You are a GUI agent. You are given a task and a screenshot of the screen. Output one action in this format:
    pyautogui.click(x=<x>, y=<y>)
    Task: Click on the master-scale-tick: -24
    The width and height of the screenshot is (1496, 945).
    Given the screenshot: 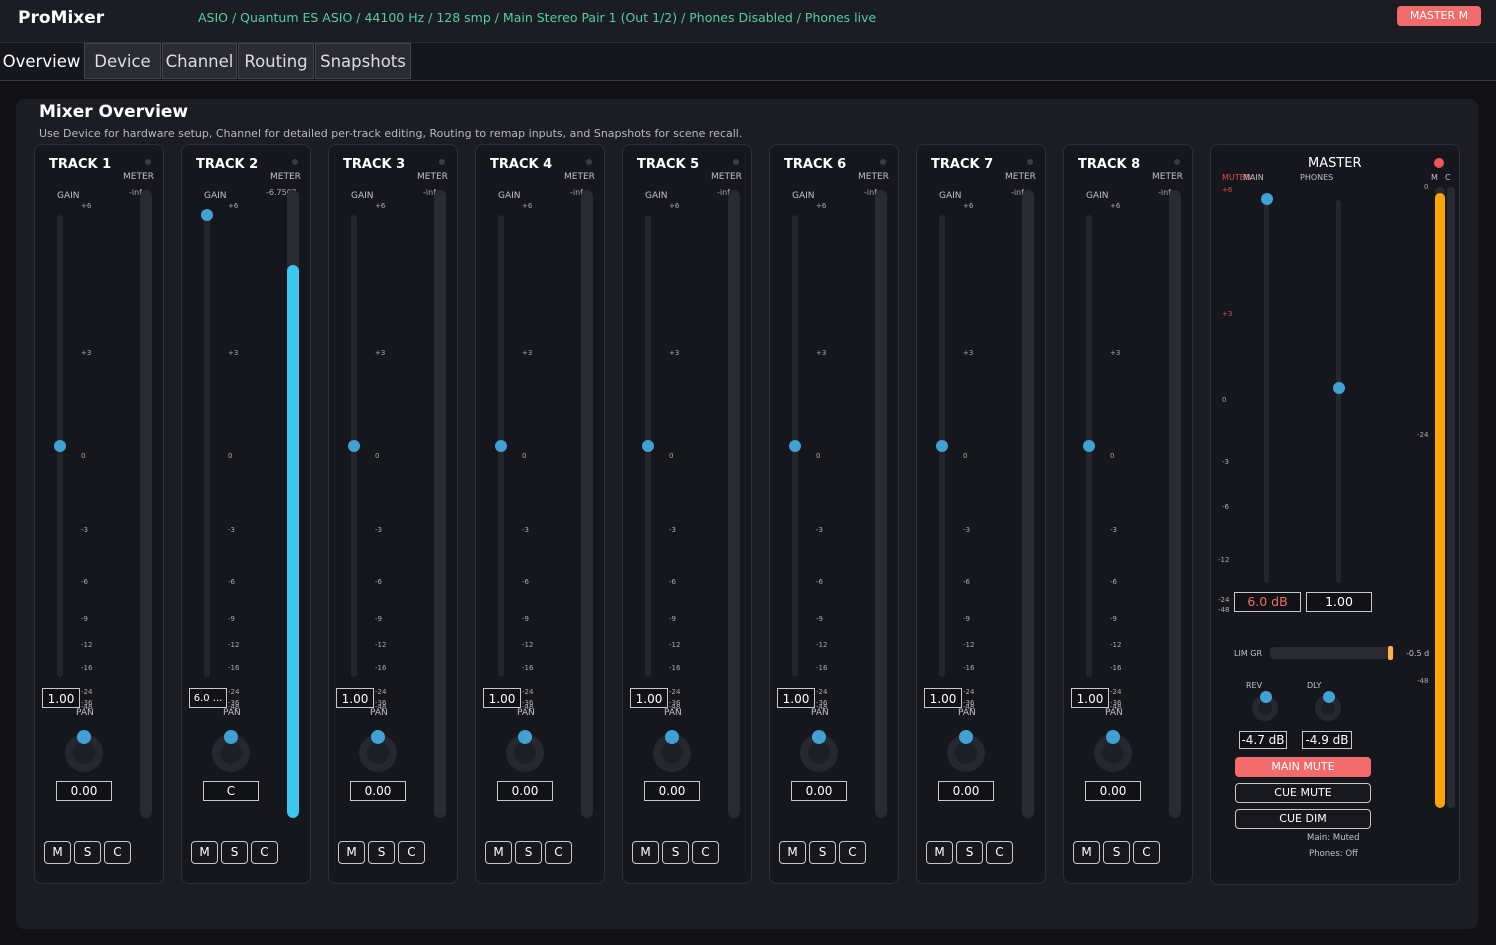 What is the action you would take?
    pyautogui.click(x=1224, y=600)
    